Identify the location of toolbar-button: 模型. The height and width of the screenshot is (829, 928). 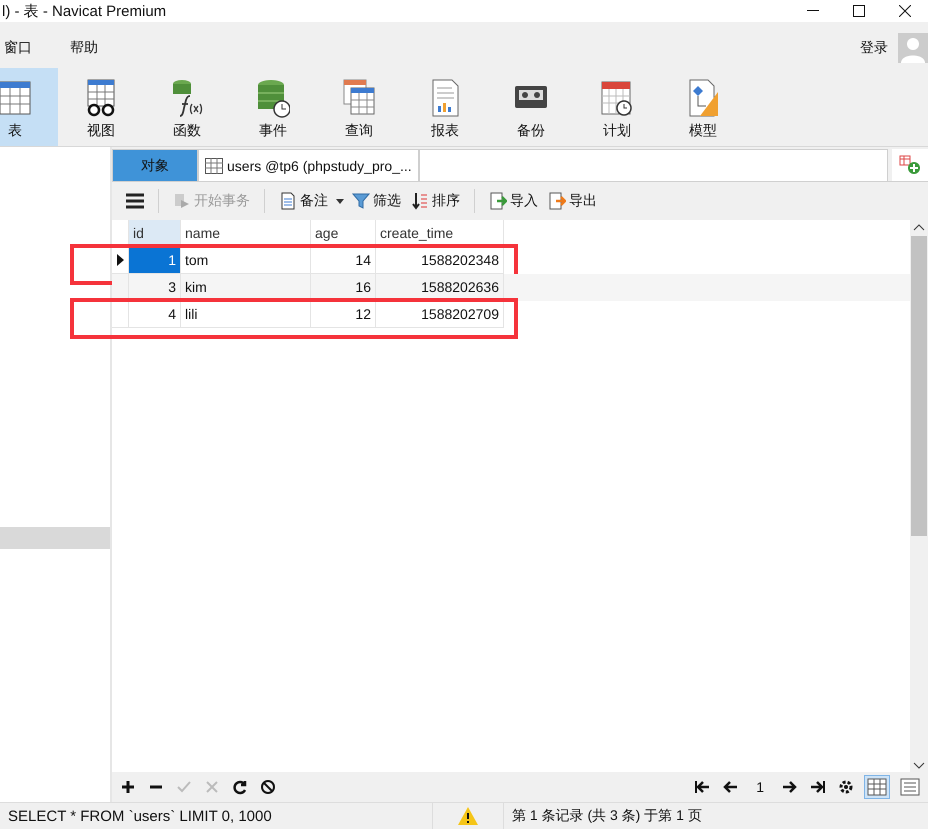
(703, 107).